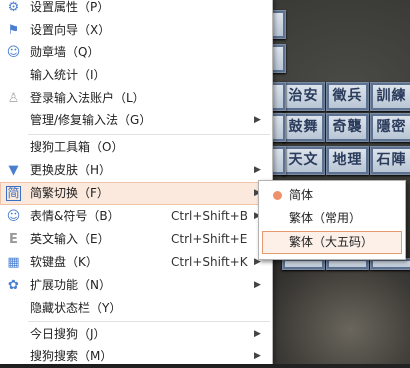 The height and width of the screenshot is (368, 410). What do you see at coordinates (301, 195) in the screenshot?
I see `submenu-item-label: 简体` at bounding box center [301, 195].